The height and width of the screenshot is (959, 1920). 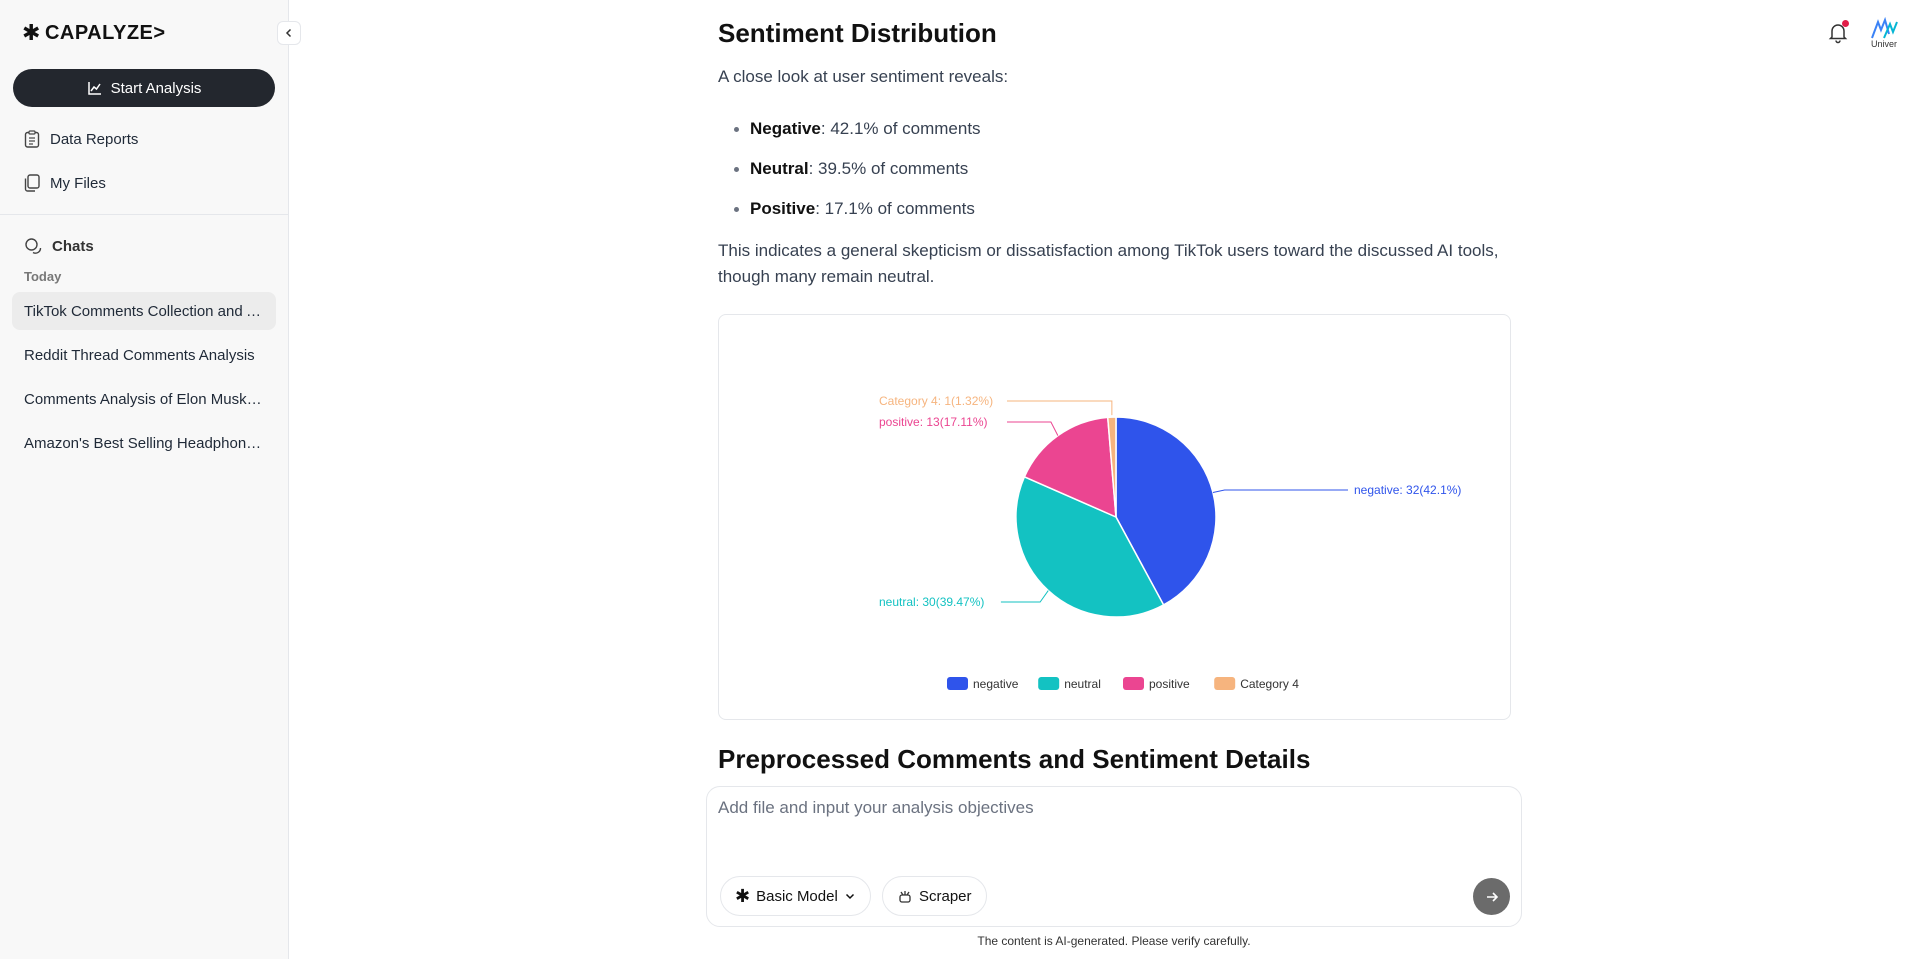 I want to click on sidebar-item-data-reports: Data Reports, so click(x=81, y=139).